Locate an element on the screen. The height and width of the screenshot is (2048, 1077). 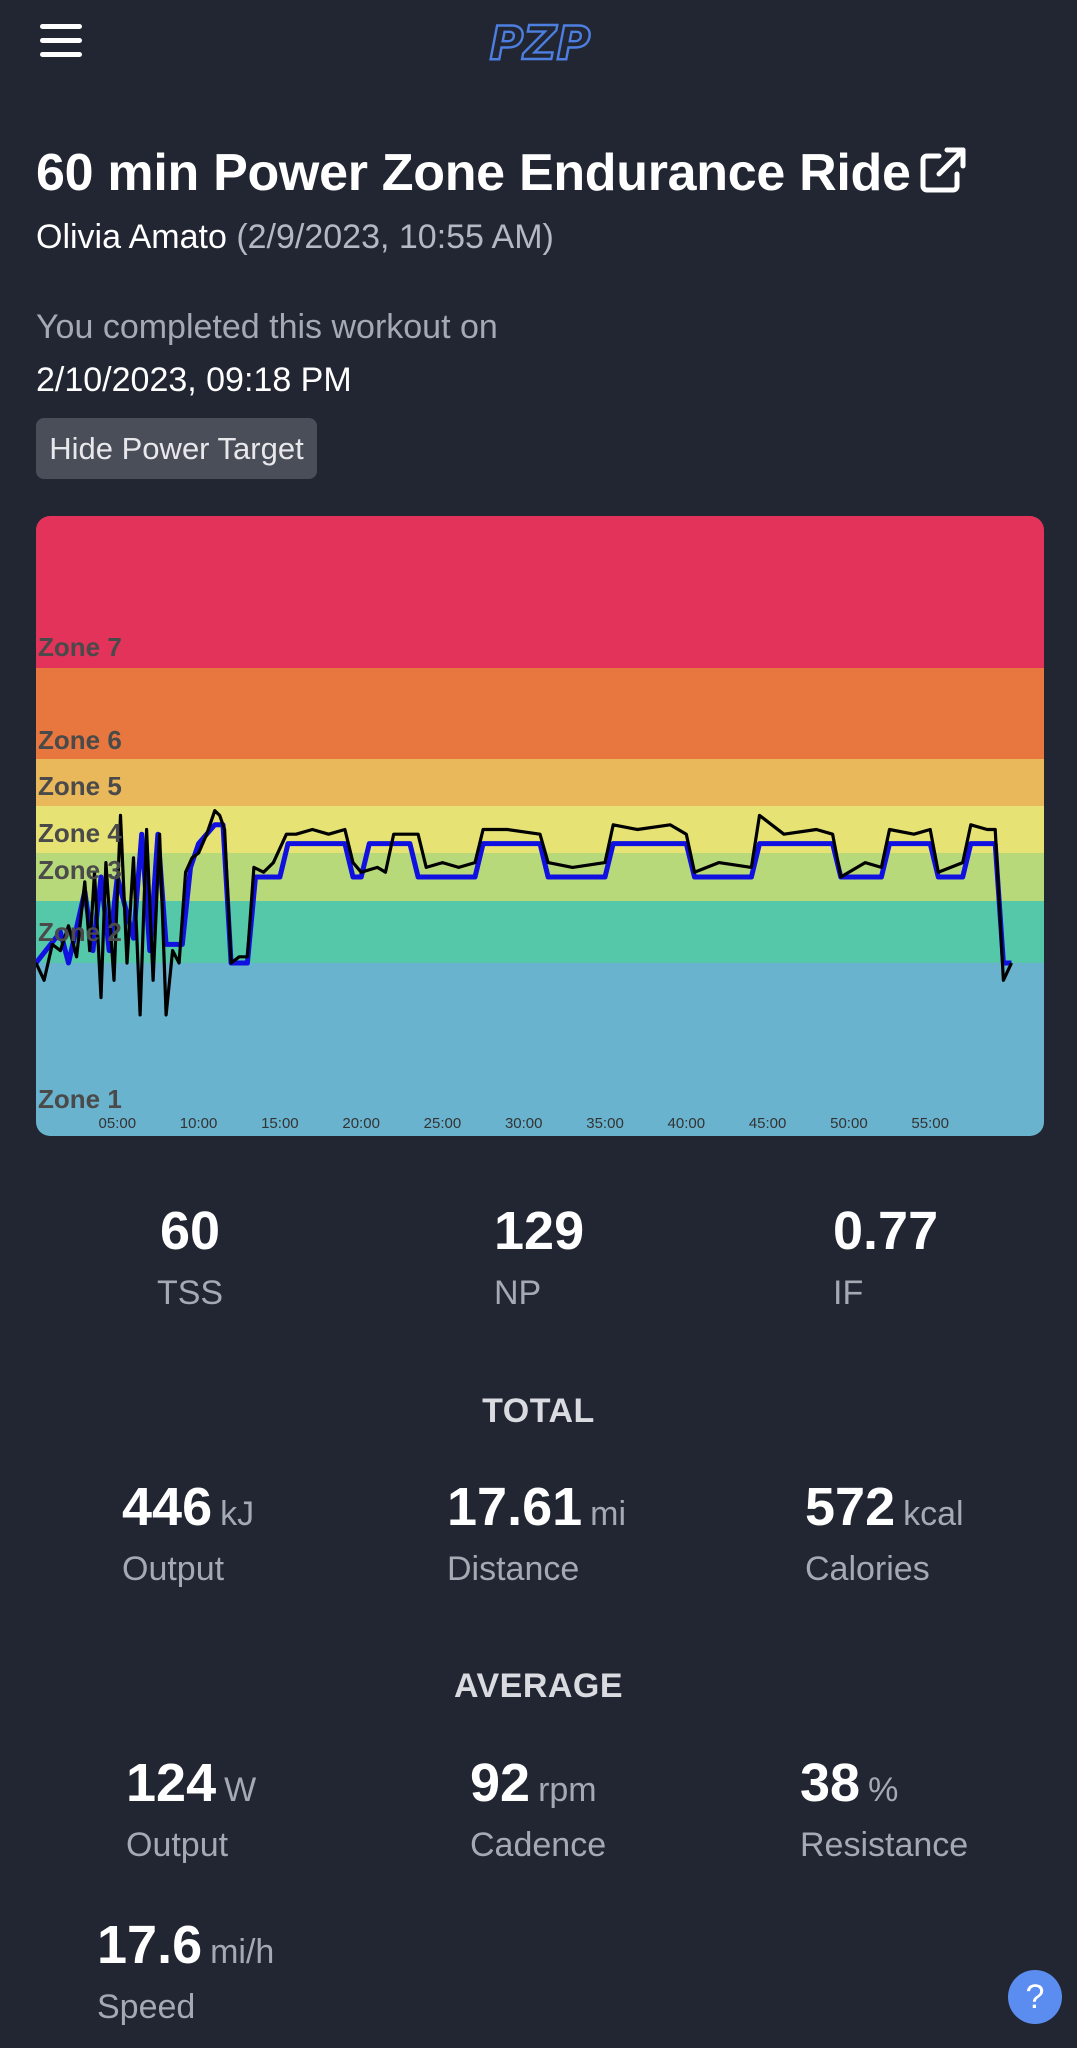
np-label: NP is located at coordinates (518, 1293).